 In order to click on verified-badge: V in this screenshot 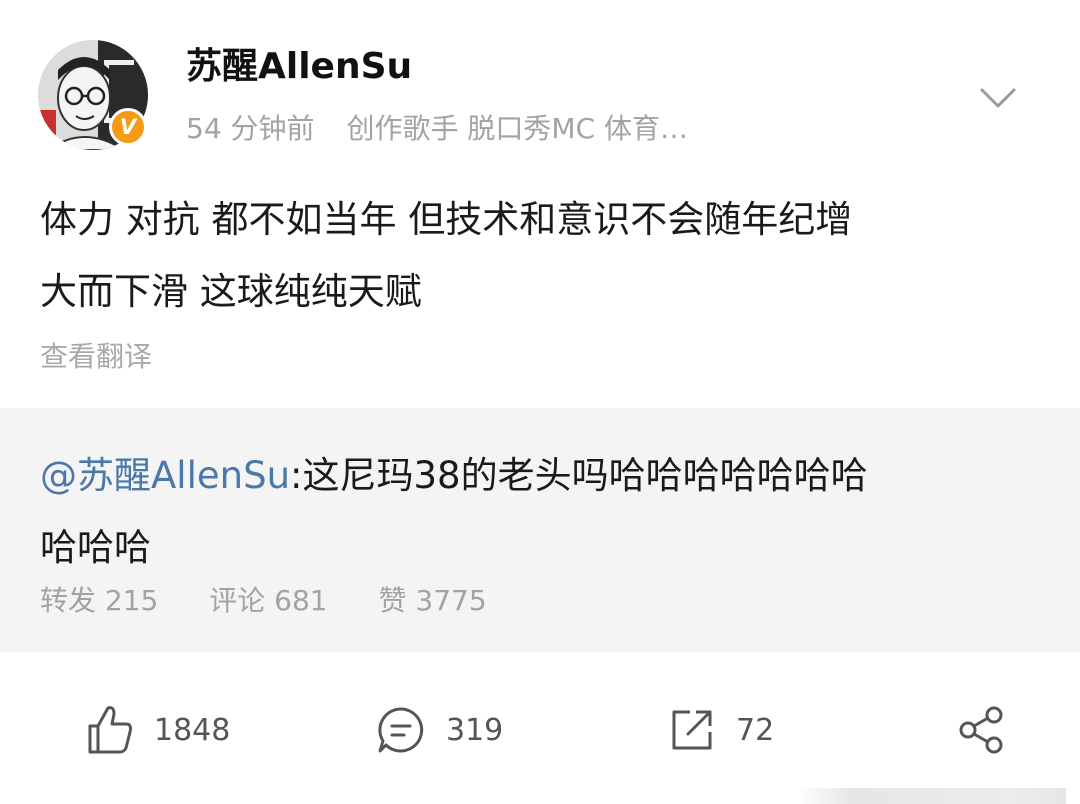, I will do `click(128, 127)`.